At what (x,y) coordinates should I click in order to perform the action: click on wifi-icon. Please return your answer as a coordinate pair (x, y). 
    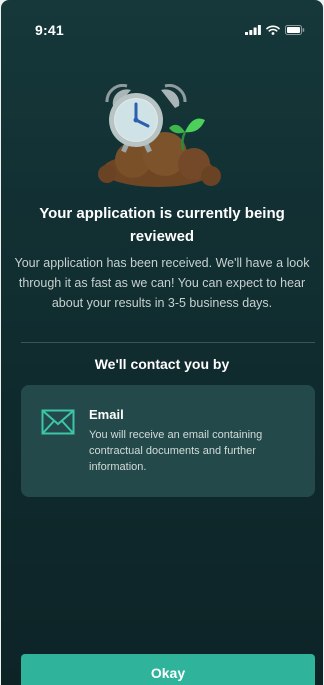
    Looking at the image, I should click on (273, 30).